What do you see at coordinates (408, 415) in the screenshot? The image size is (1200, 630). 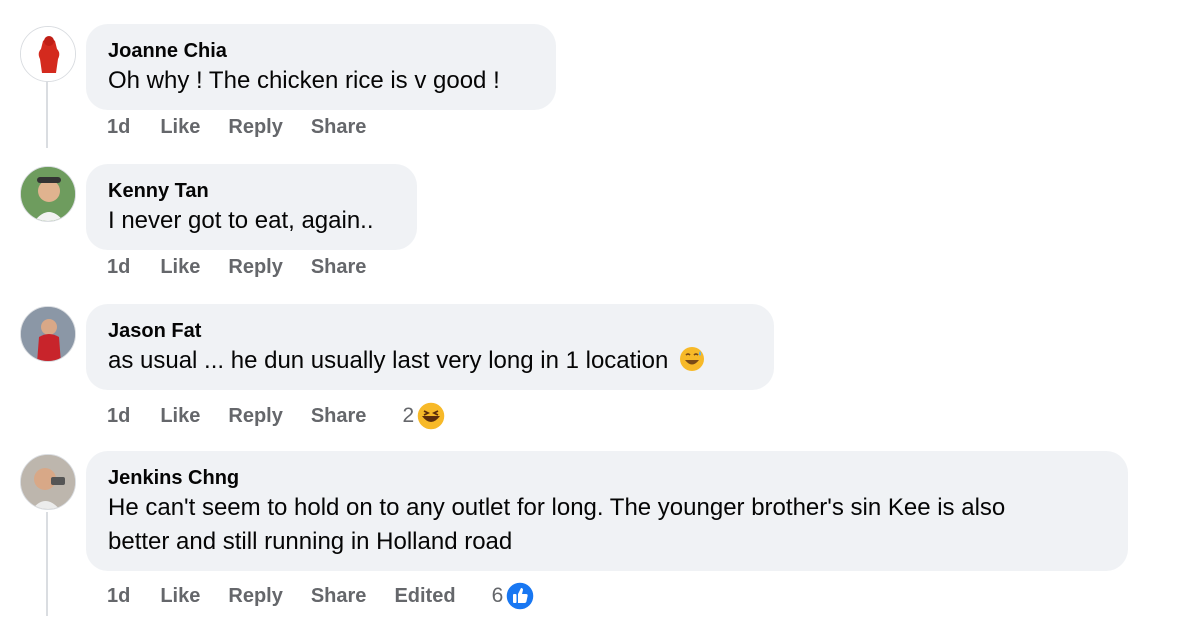 I see `reaction-count: 2` at bounding box center [408, 415].